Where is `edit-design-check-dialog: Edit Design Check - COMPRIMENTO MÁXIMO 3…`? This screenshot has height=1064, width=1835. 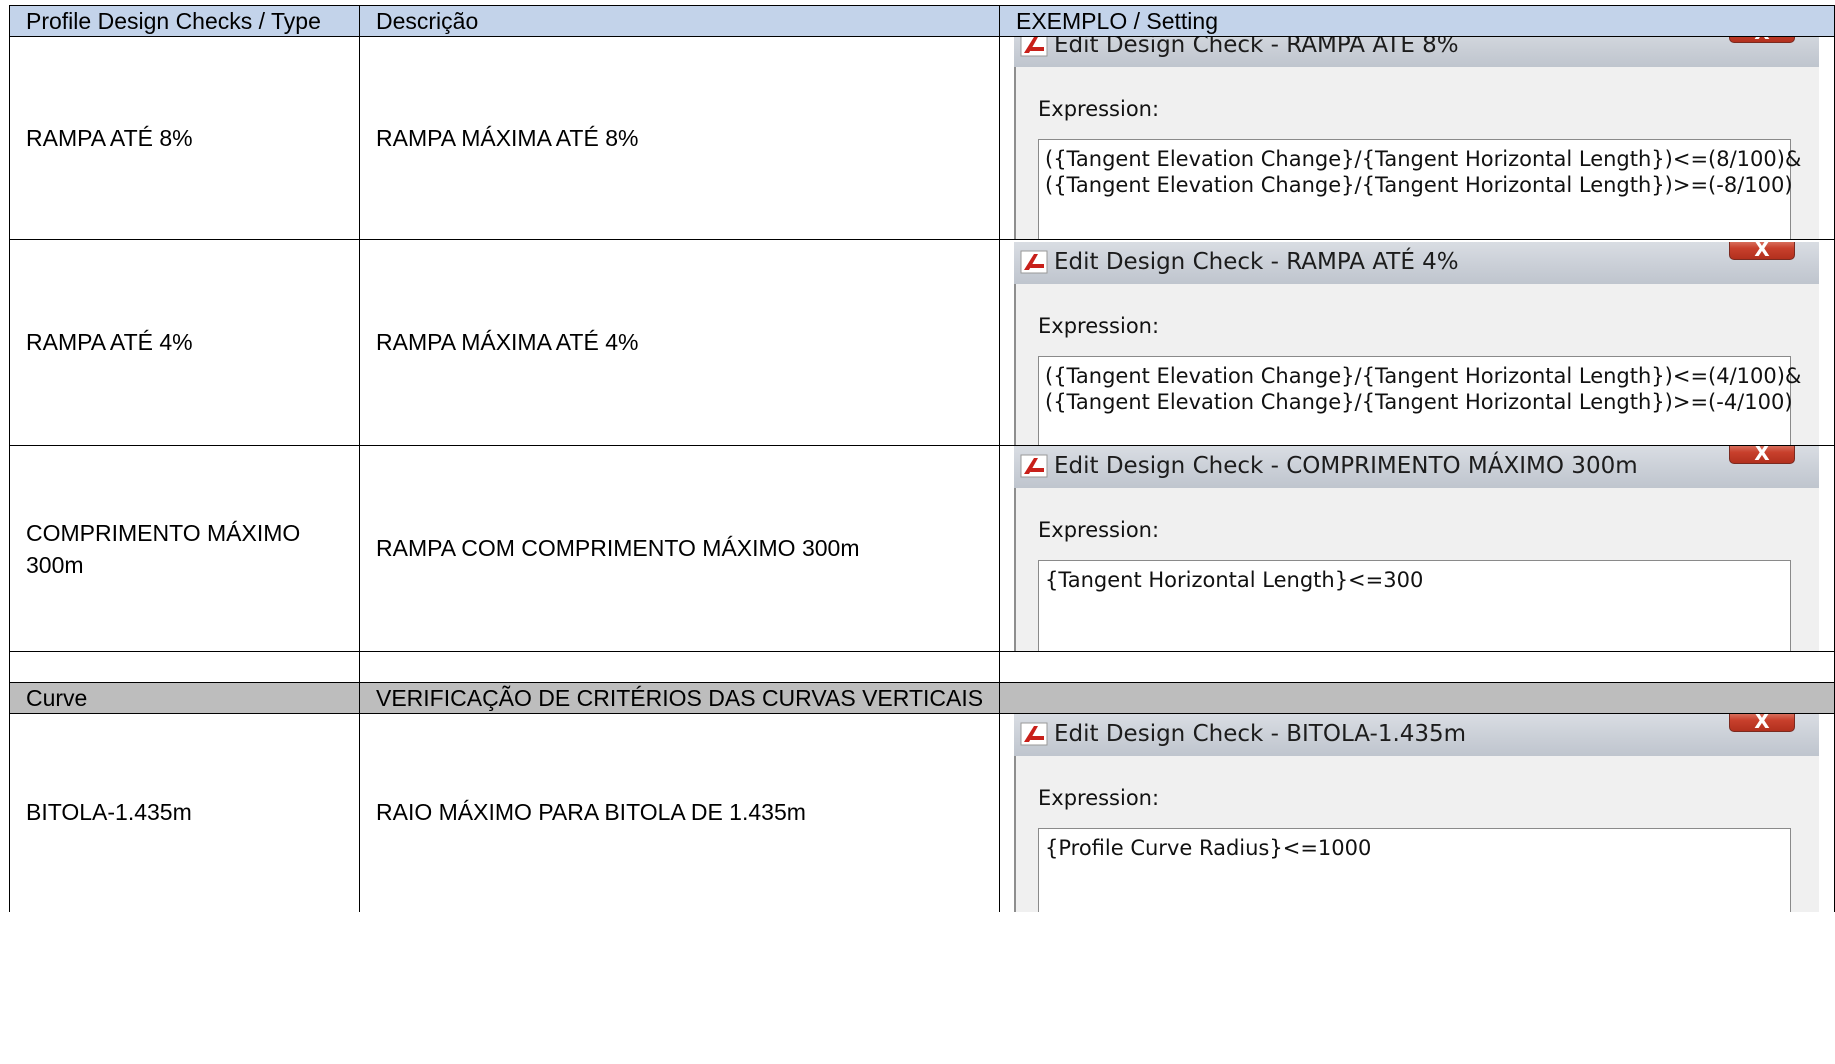
edit-design-check-dialog: Edit Design Check - COMPRIMENTO MÁXIMO 3… is located at coordinates (1416, 548).